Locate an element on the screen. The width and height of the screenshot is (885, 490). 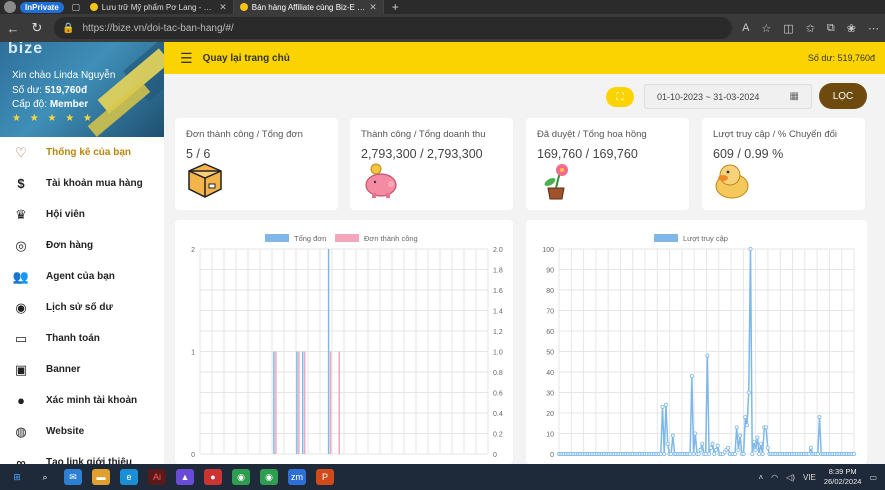
profile-avatar is located at coordinates (10, 7).